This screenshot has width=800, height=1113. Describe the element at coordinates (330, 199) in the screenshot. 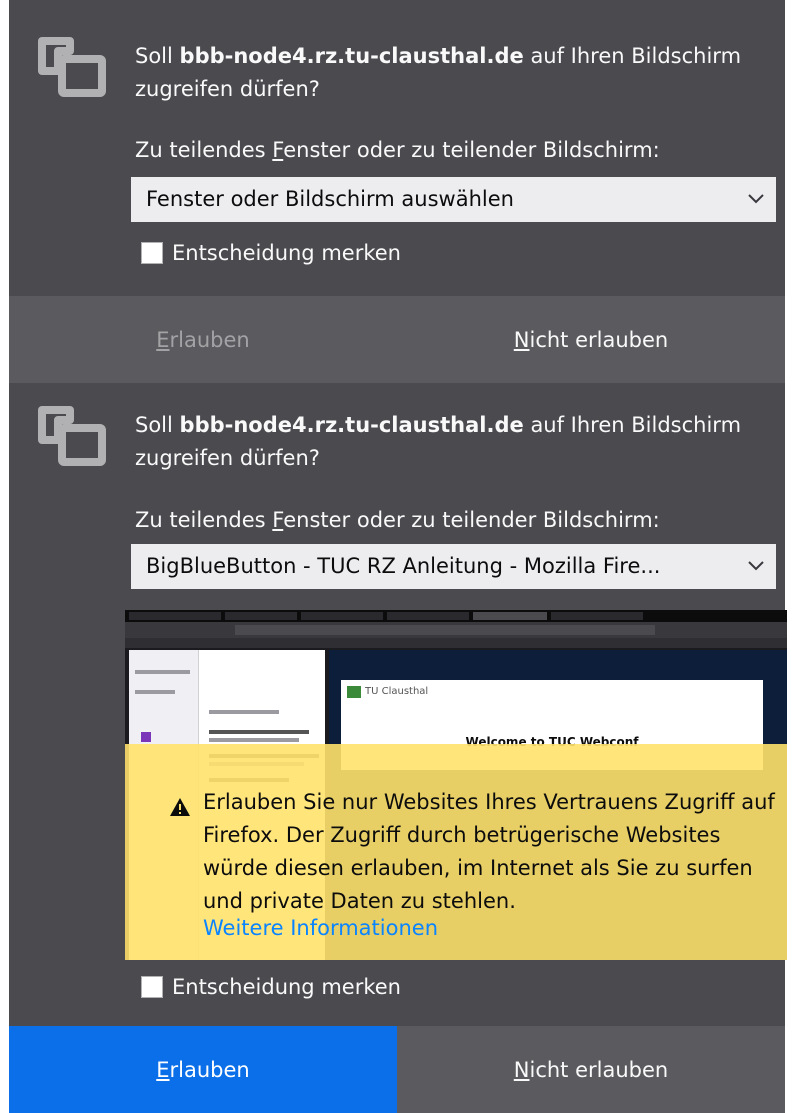

I see `select-value: Fenster oder Bildschirm auswählen` at that location.